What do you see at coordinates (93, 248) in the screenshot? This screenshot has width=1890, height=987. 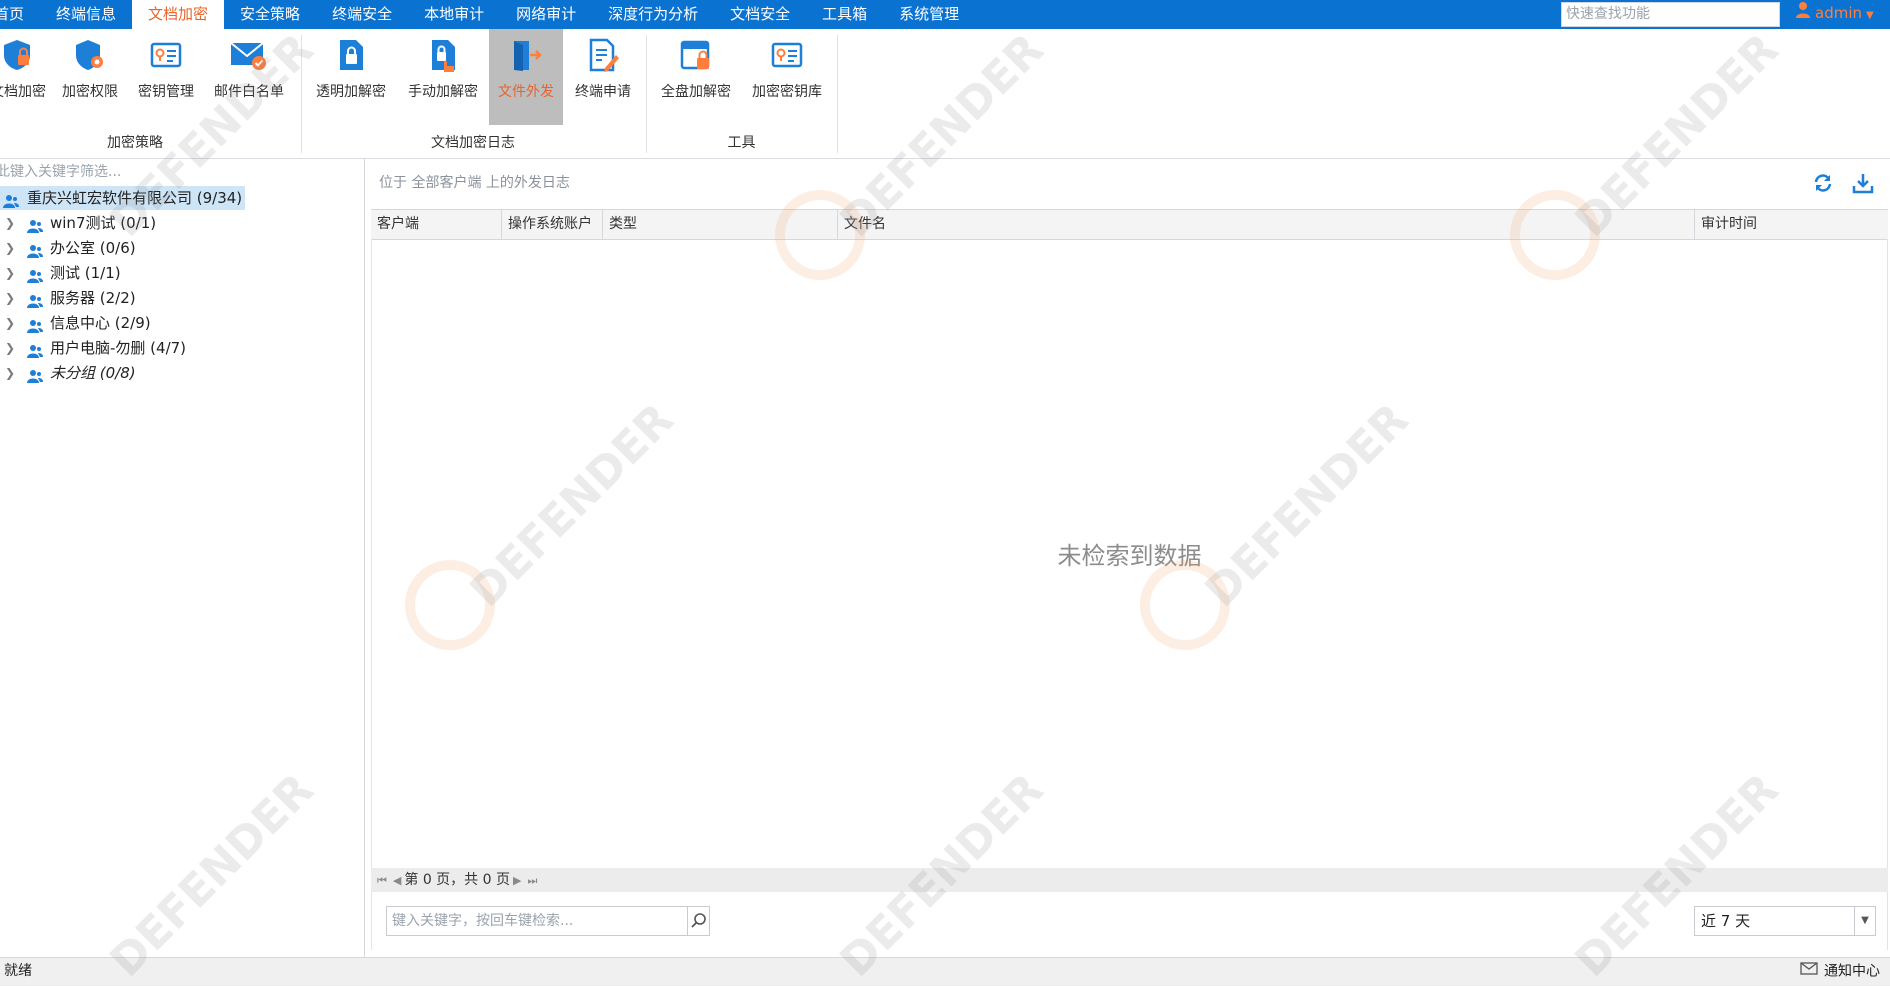 I see `tree-node-label: 办公室 (0/6)` at bounding box center [93, 248].